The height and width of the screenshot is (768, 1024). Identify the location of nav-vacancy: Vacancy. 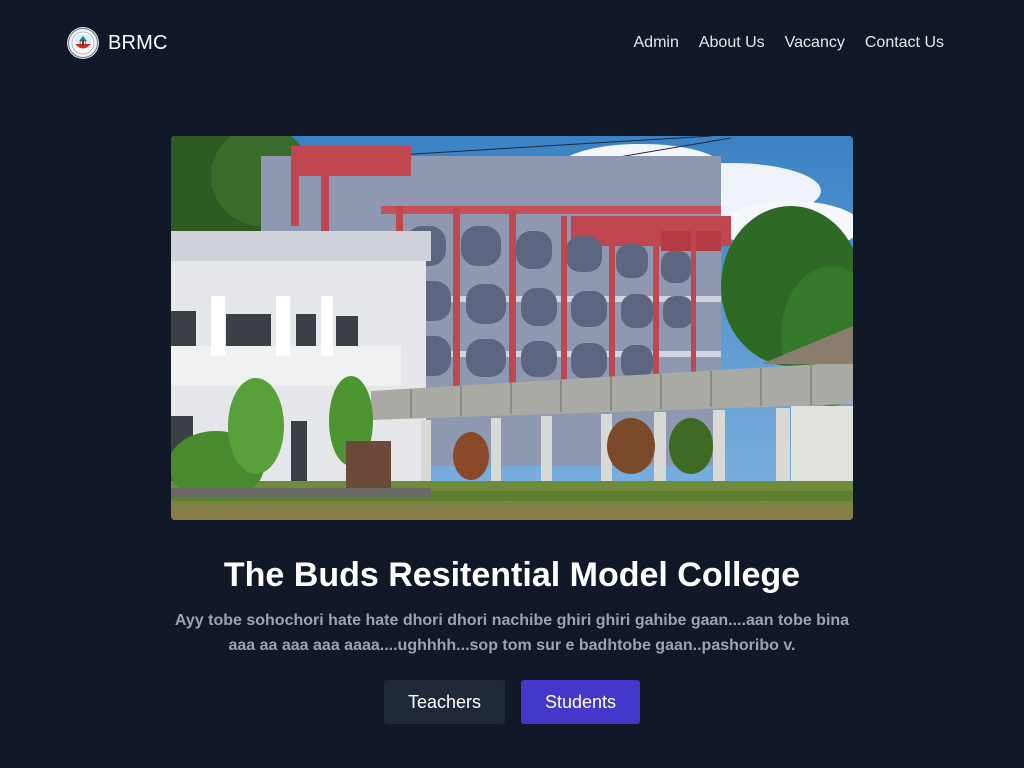
(815, 43).